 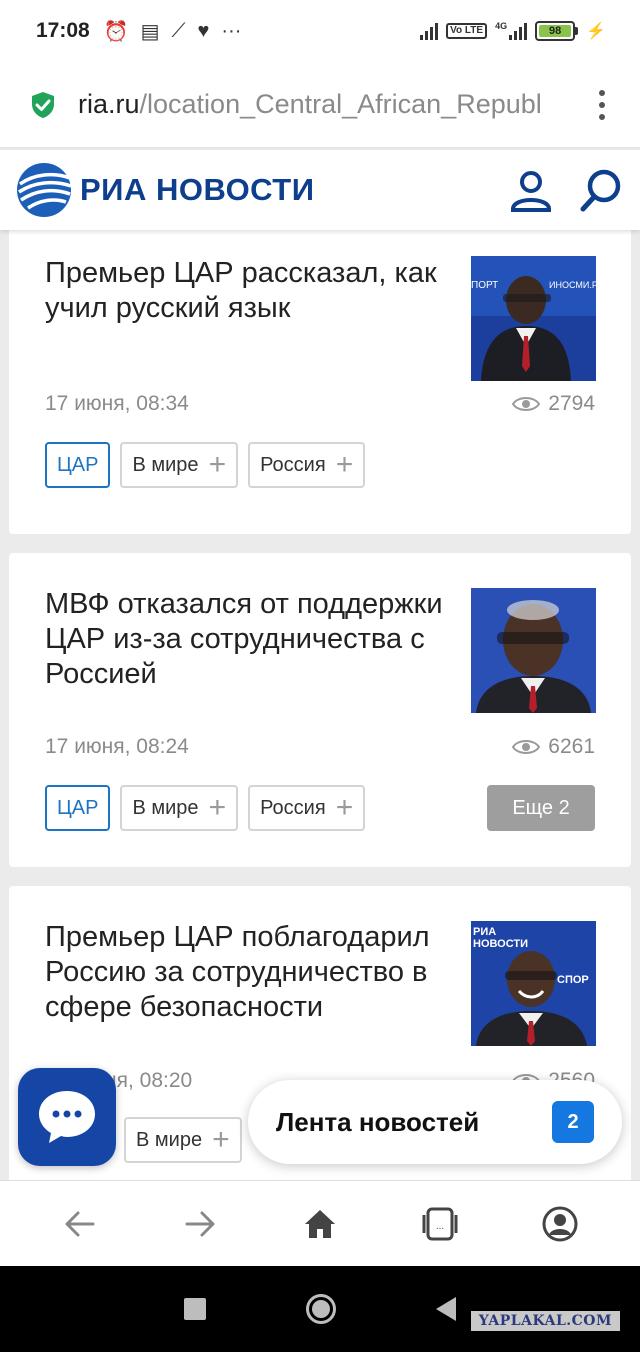 What do you see at coordinates (484, 285) in the screenshot?
I see `svg-text: ПОРТ` at bounding box center [484, 285].